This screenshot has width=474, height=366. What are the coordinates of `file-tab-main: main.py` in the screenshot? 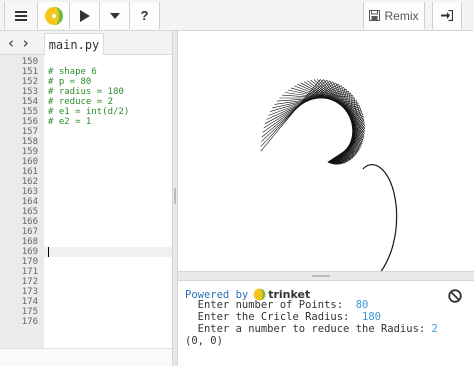 It's located at (74, 44).